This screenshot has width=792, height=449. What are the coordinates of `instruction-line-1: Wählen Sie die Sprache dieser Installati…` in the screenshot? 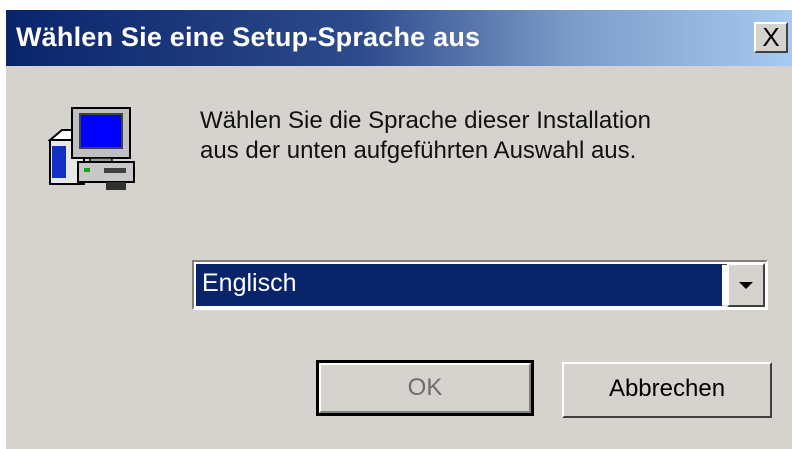 It's located at (425, 120).